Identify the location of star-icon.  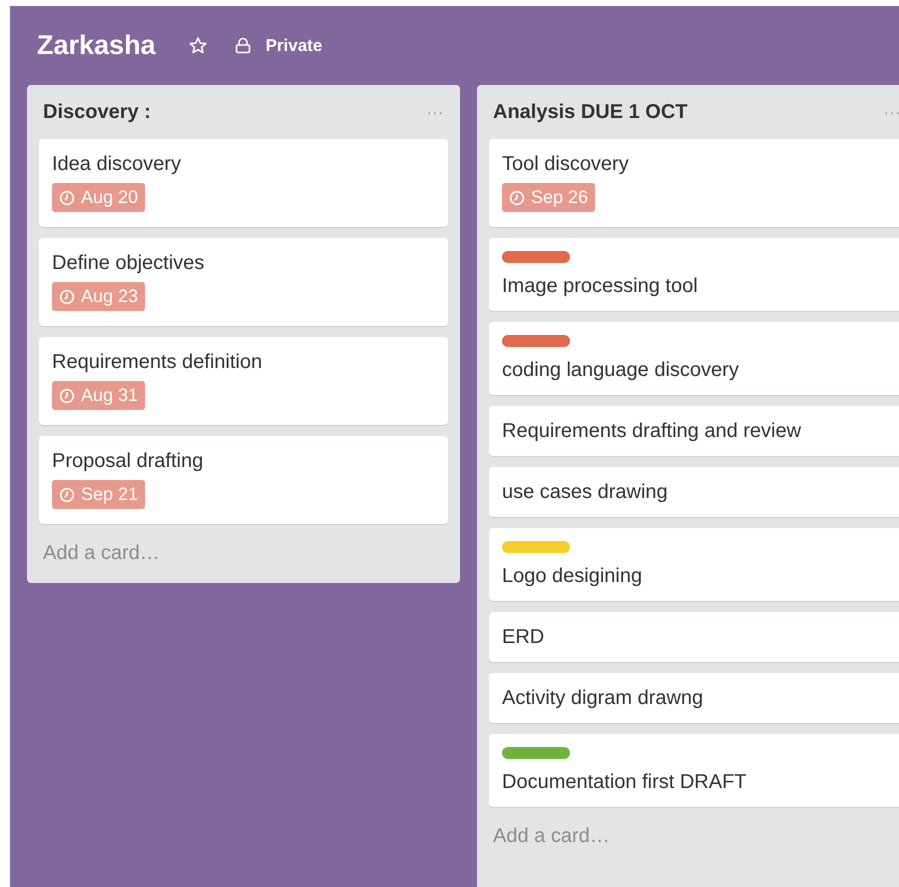
(198, 46).